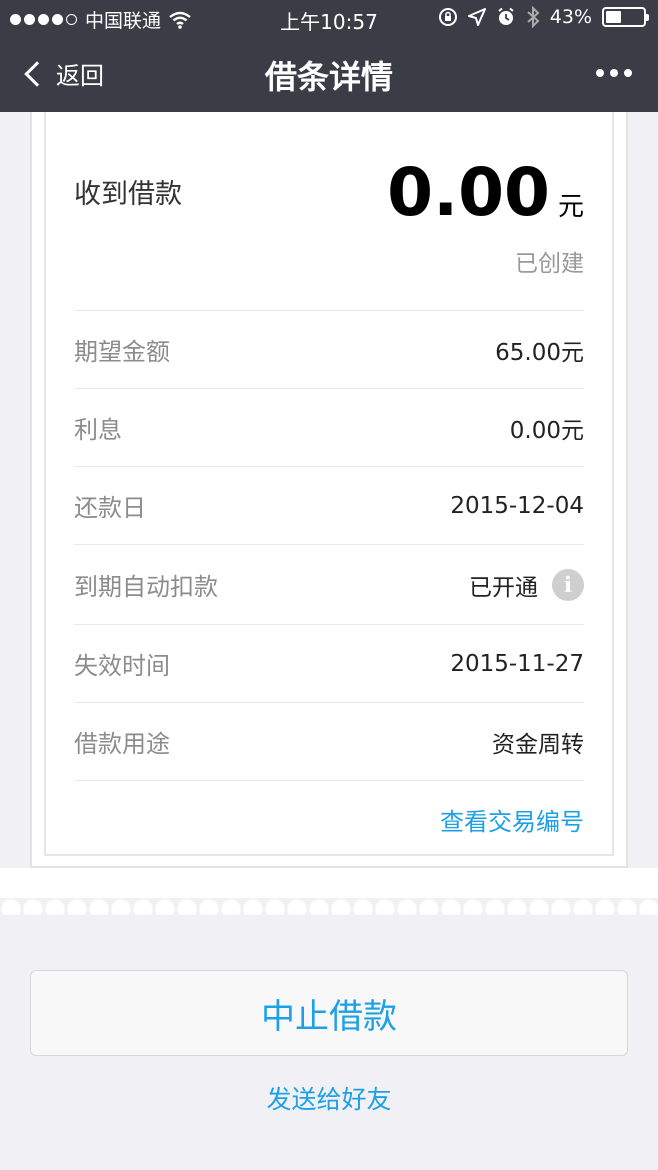 This screenshot has width=658, height=1170. What do you see at coordinates (570, 17) in the screenshot?
I see `battery-percent: 43%` at bounding box center [570, 17].